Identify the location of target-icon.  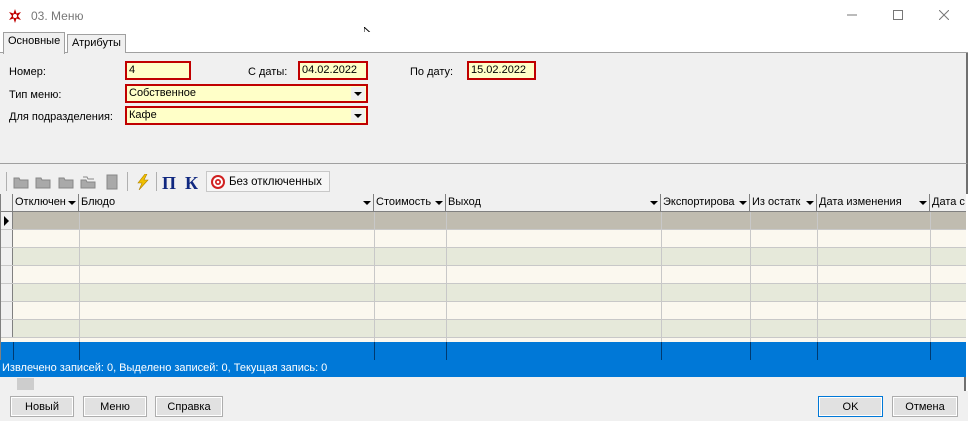
(218, 182).